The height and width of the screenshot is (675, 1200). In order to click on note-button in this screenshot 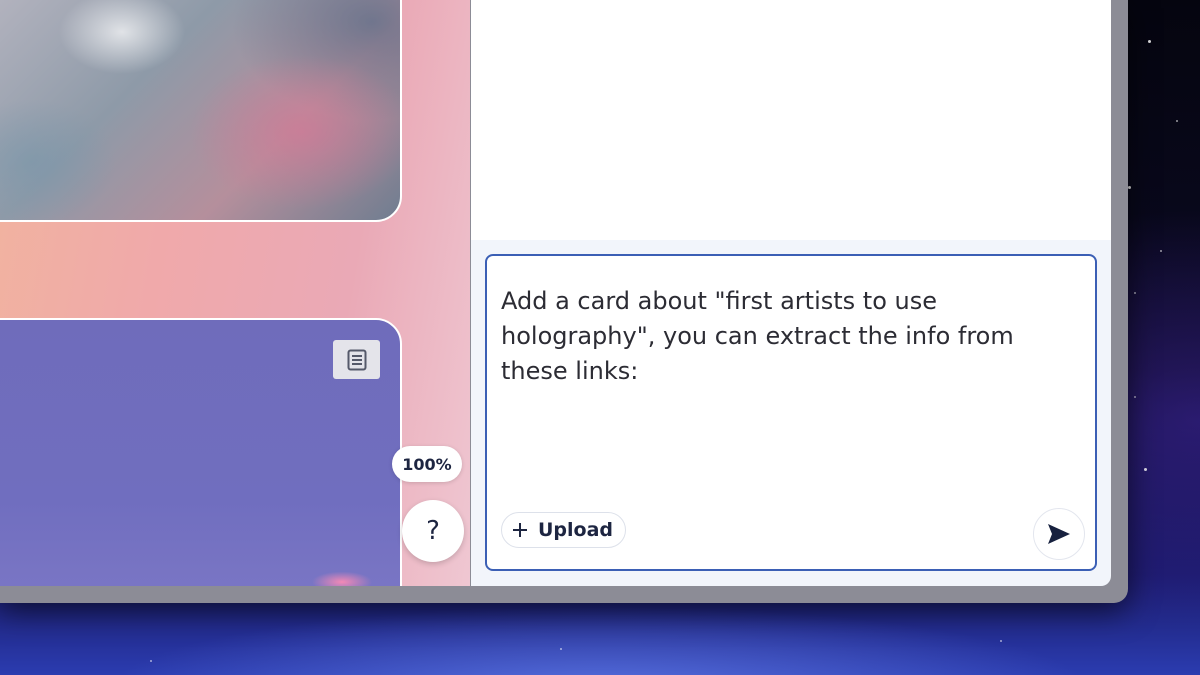, I will do `click(356, 359)`.